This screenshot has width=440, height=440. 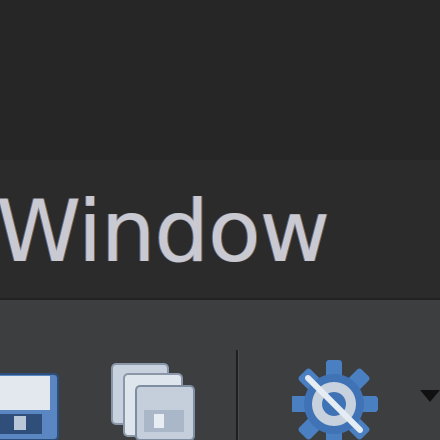 I want to click on save-icon, so click(x=29, y=406).